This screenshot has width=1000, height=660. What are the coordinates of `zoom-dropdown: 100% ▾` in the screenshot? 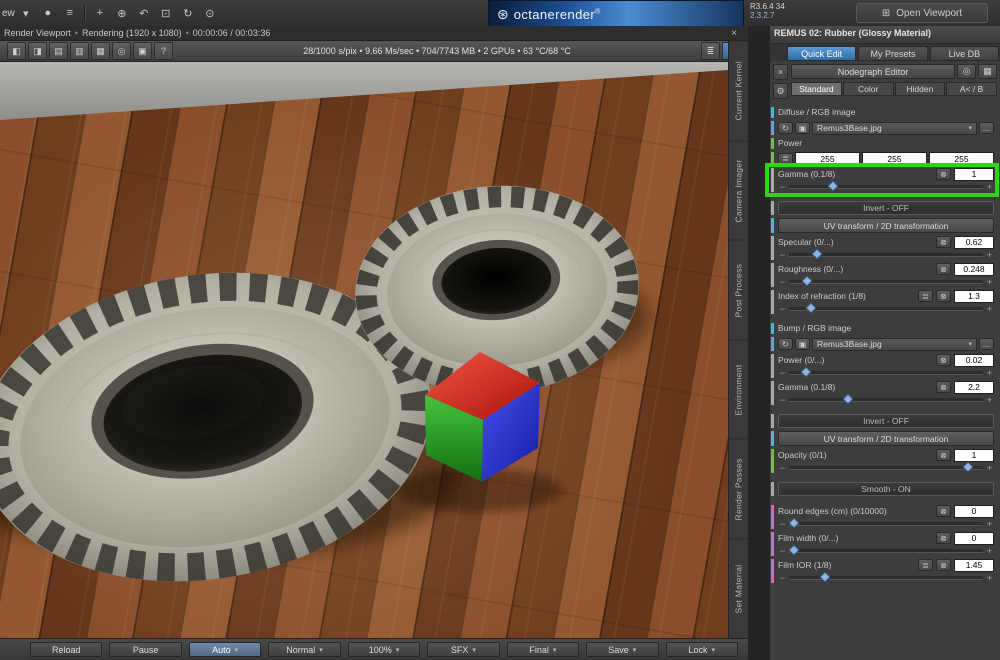 It's located at (384, 649).